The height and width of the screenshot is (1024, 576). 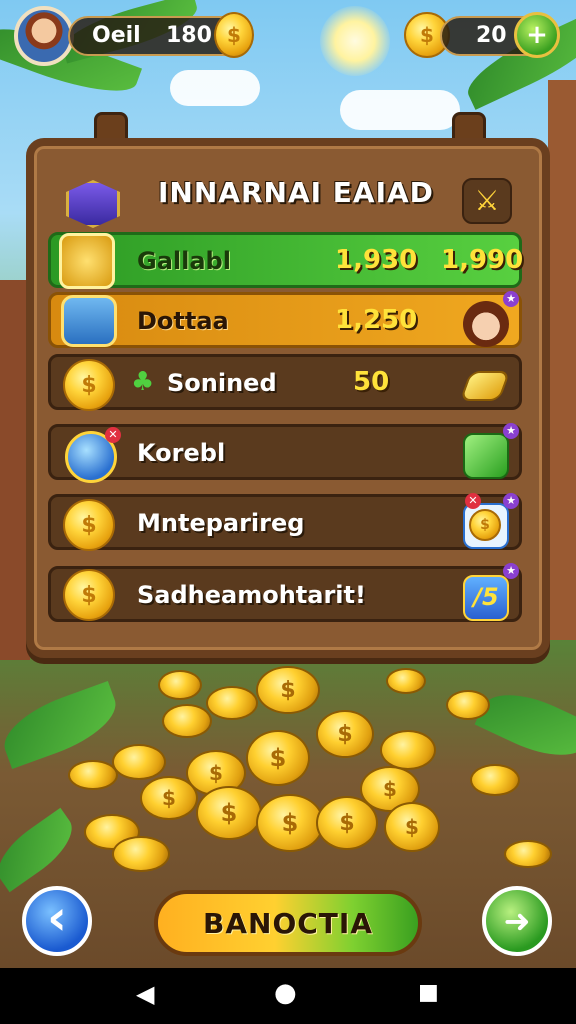 What do you see at coordinates (87, 261) in the screenshot?
I see `trophy-icon` at bounding box center [87, 261].